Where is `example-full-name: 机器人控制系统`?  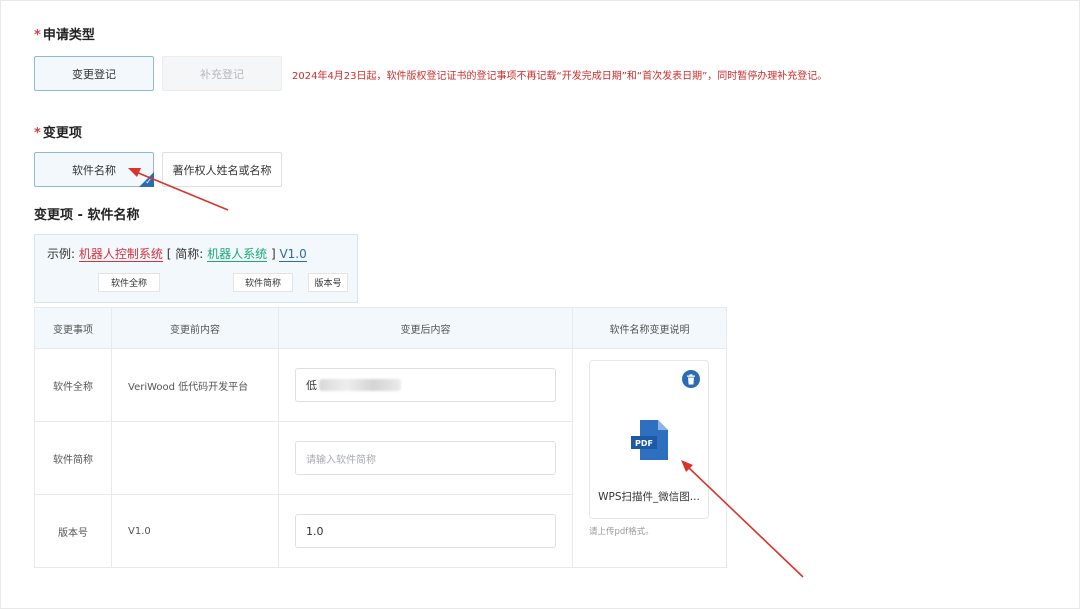 example-full-name: 机器人控制系统 is located at coordinates (120, 254).